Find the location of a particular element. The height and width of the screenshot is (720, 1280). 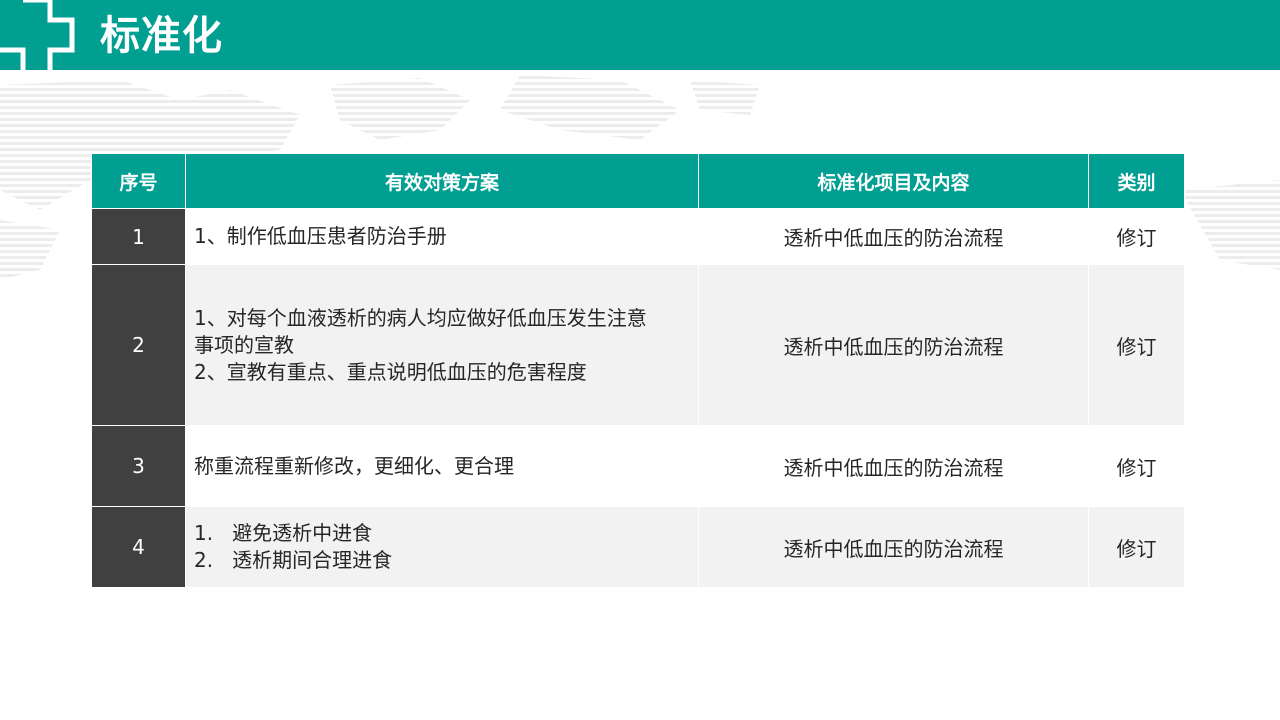

row-number: 4 is located at coordinates (138, 547).